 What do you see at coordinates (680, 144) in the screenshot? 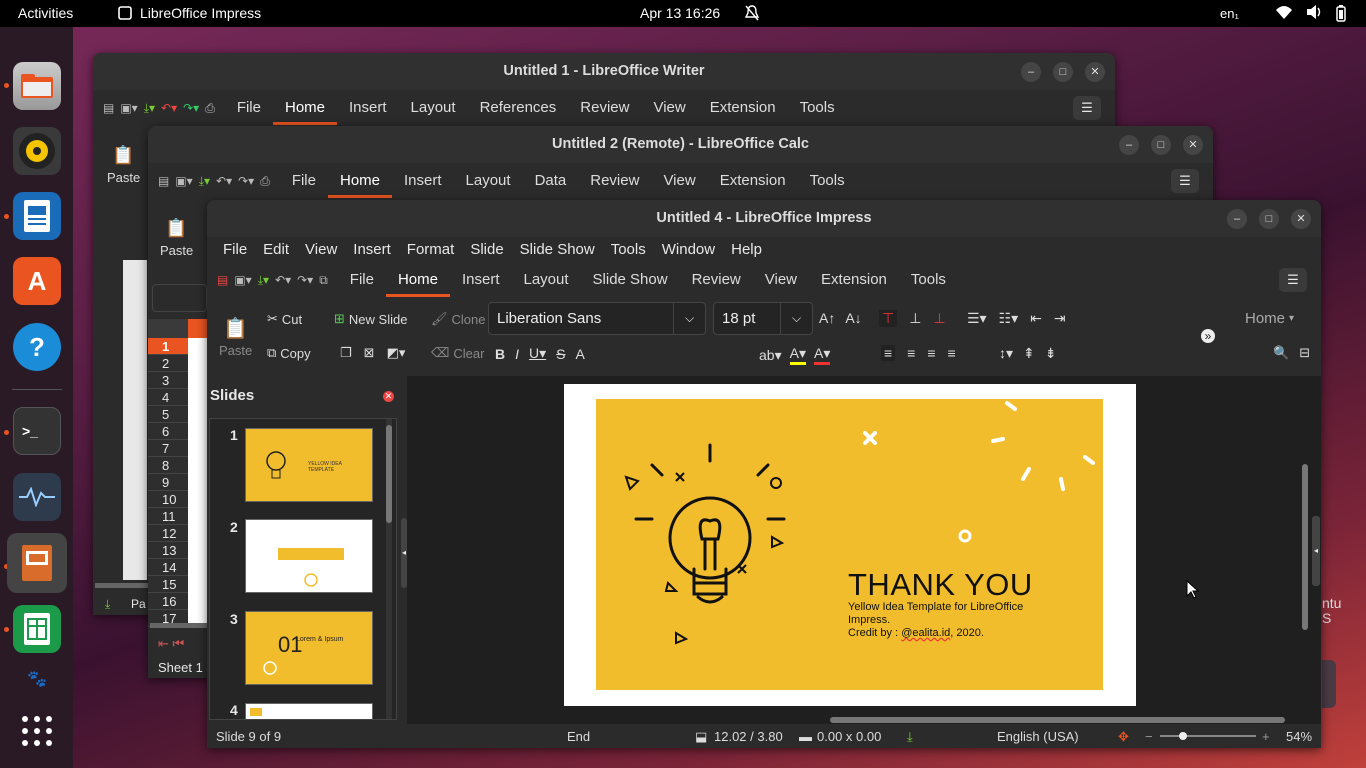
I see `calc-titlebar: Untitled 2 (Remote) - LibreOffice Calc` at bounding box center [680, 144].